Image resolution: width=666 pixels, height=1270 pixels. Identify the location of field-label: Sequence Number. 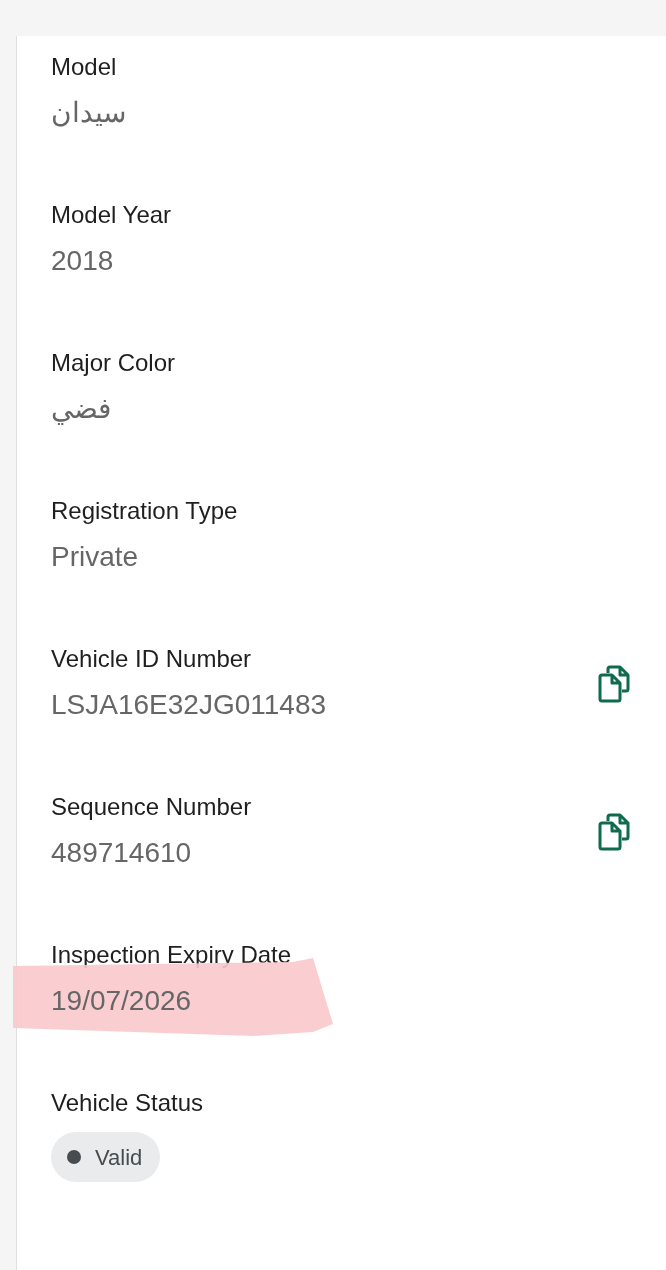
(151, 807).